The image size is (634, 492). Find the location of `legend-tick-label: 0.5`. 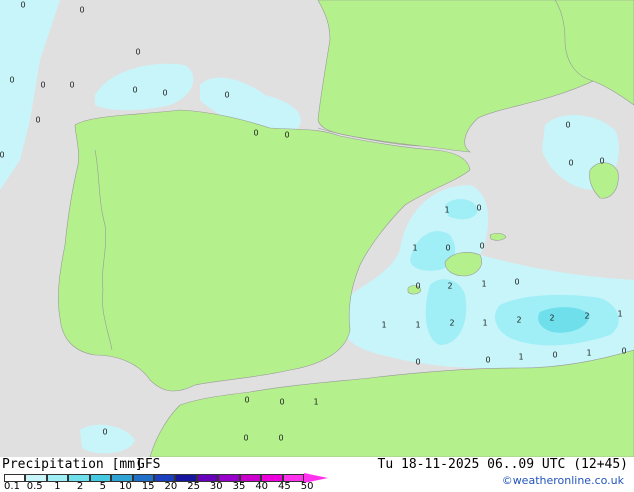

legend-tick-label: 0.5 is located at coordinates (34, 486).